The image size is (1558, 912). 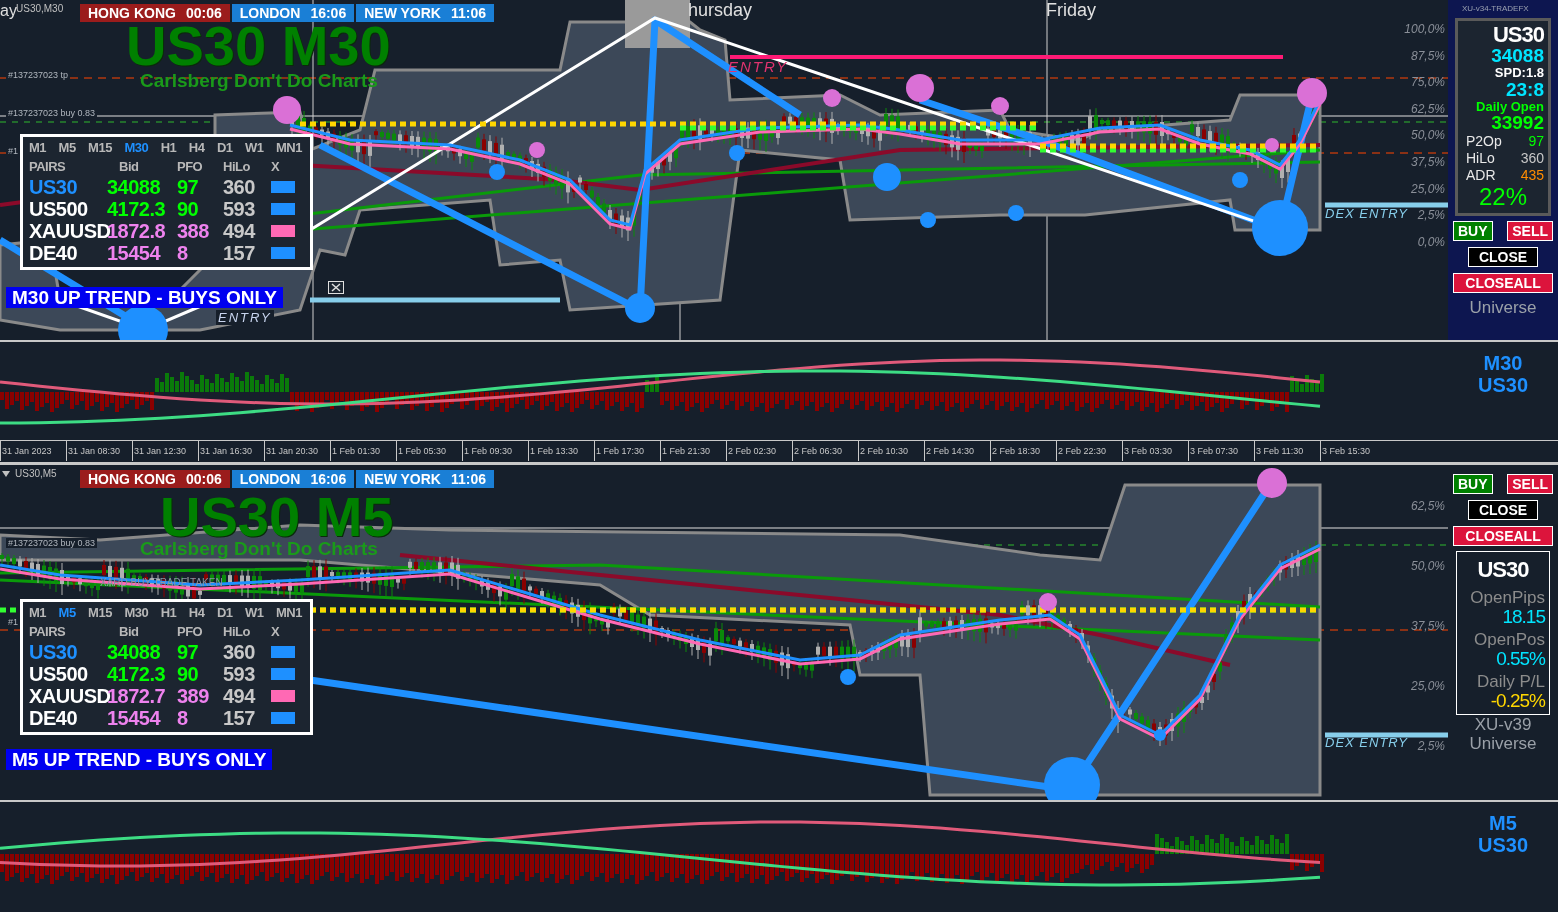 What do you see at coordinates (36, 473) in the screenshot?
I see `chart-symbol-label: US30,M5` at bounding box center [36, 473].